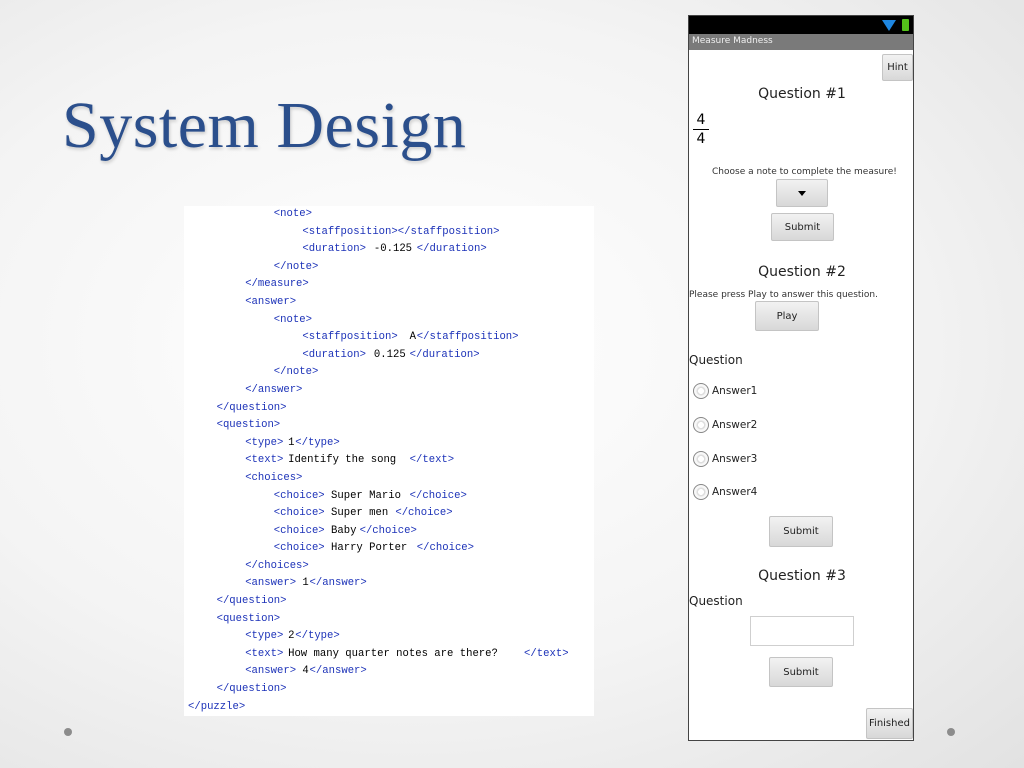 Image resolution: width=1024 pixels, height=768 pixels. I want to click on code-line: <staffposition></staffposition>, so click(389, 233).